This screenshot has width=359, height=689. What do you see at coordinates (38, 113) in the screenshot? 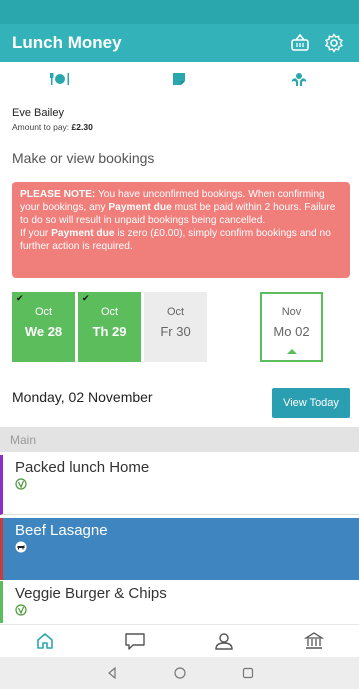
I see `student-name: Eve Bailey` at bounding box center [38, 113].